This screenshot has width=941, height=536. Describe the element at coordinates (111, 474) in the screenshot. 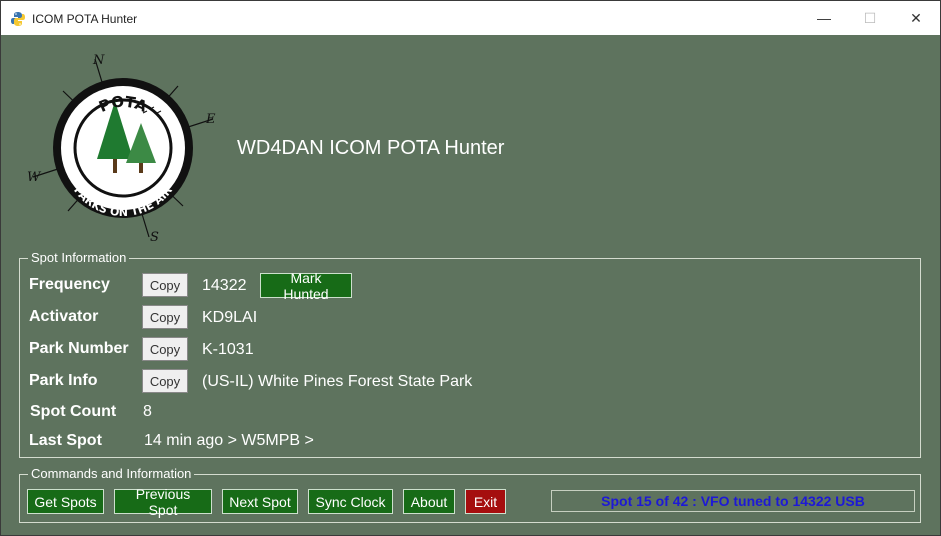

I see `commands-legend: Commands and Information` at that location.